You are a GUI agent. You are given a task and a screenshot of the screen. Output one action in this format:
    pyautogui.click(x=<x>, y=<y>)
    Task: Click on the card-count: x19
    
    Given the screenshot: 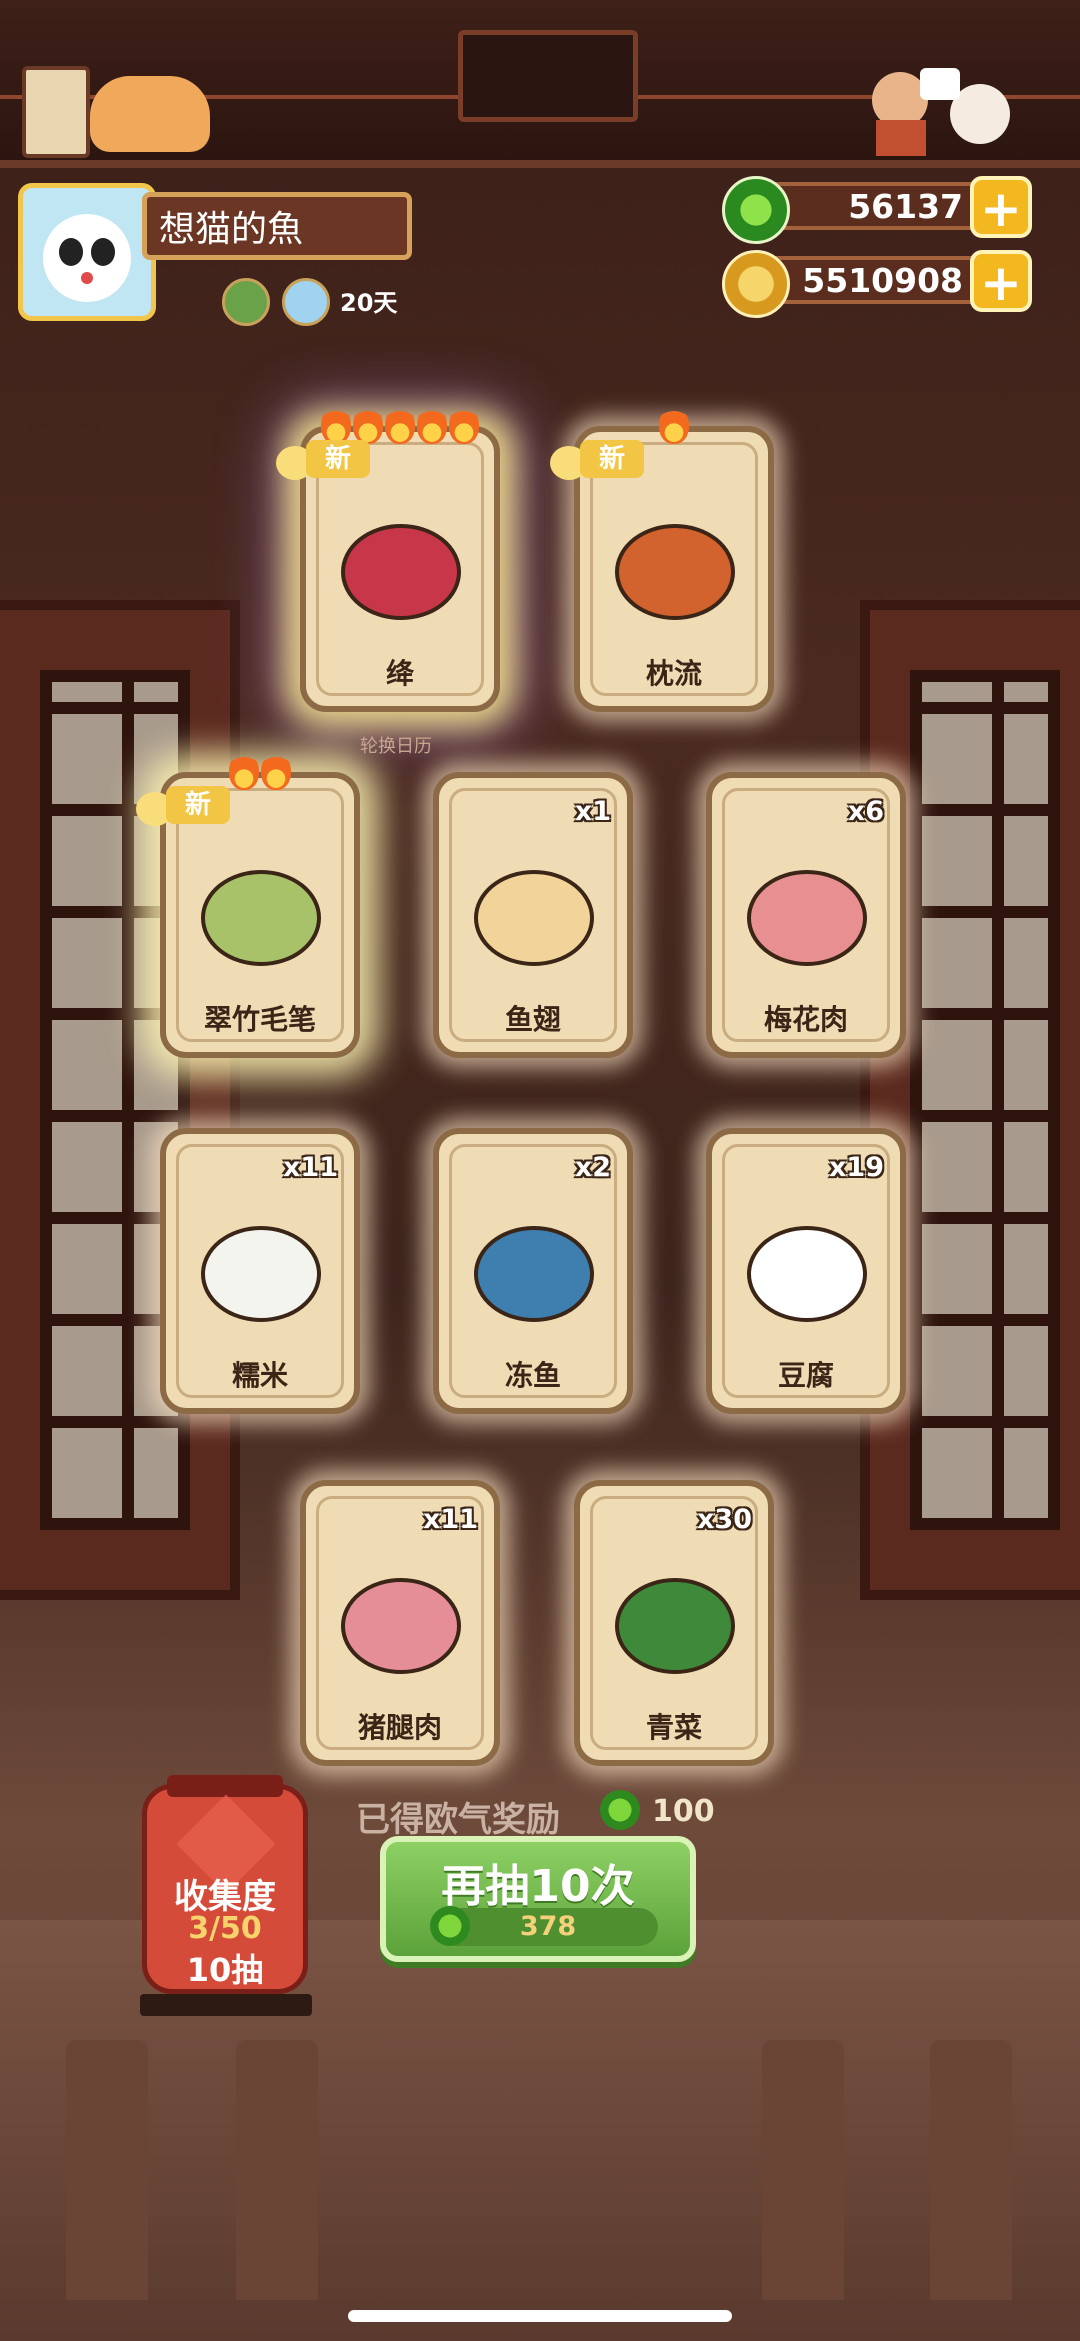 What is the action you would take?
    pyautogui.click(x=856, y=1167)
    